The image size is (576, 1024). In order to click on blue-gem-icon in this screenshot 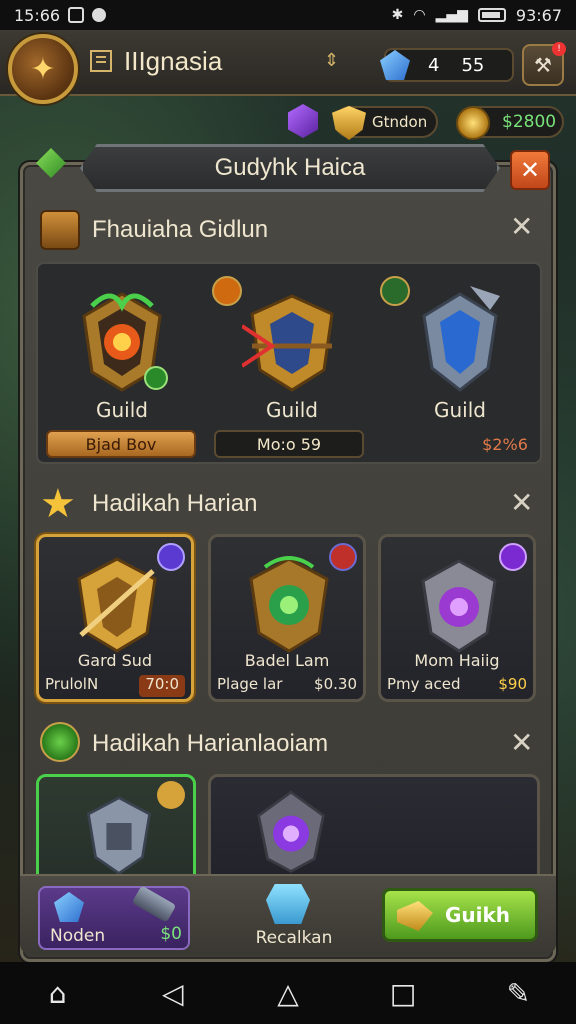, I will do `click(69, 907)`.